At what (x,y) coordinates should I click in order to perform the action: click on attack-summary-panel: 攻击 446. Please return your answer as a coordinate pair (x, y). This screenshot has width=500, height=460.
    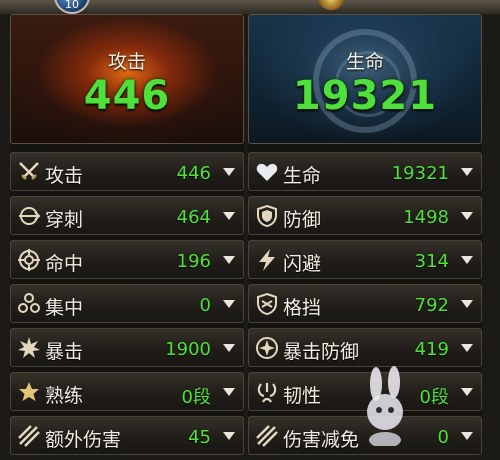
    Looking at the image, I should click on (127, 79).